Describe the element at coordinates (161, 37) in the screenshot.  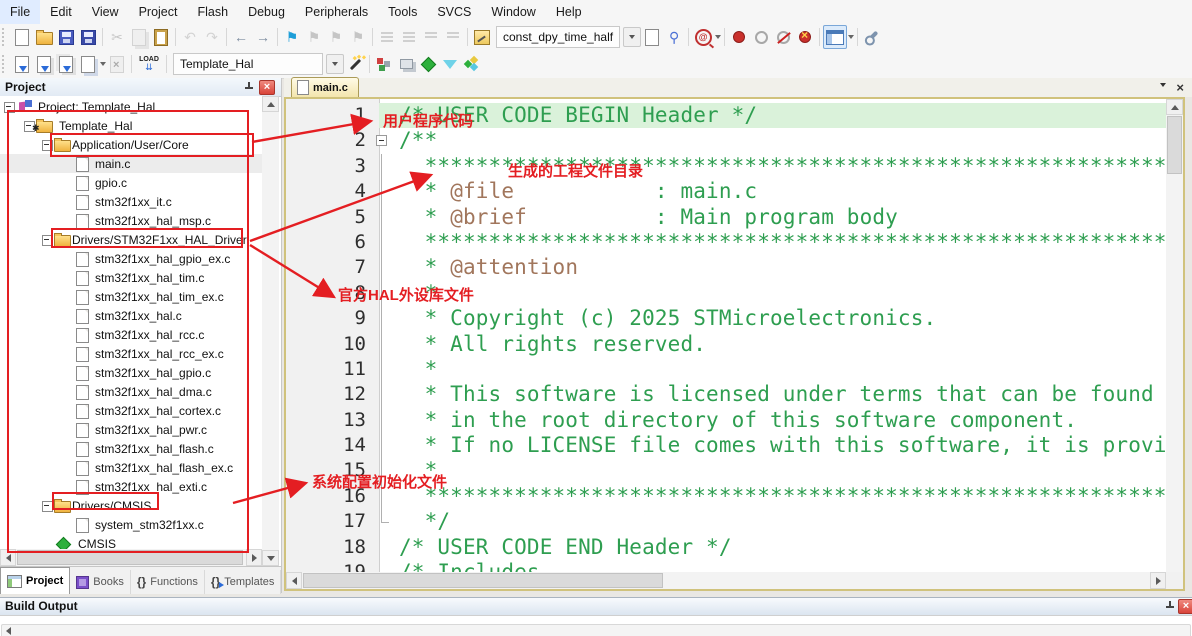
I see `paste-icon` at that location.